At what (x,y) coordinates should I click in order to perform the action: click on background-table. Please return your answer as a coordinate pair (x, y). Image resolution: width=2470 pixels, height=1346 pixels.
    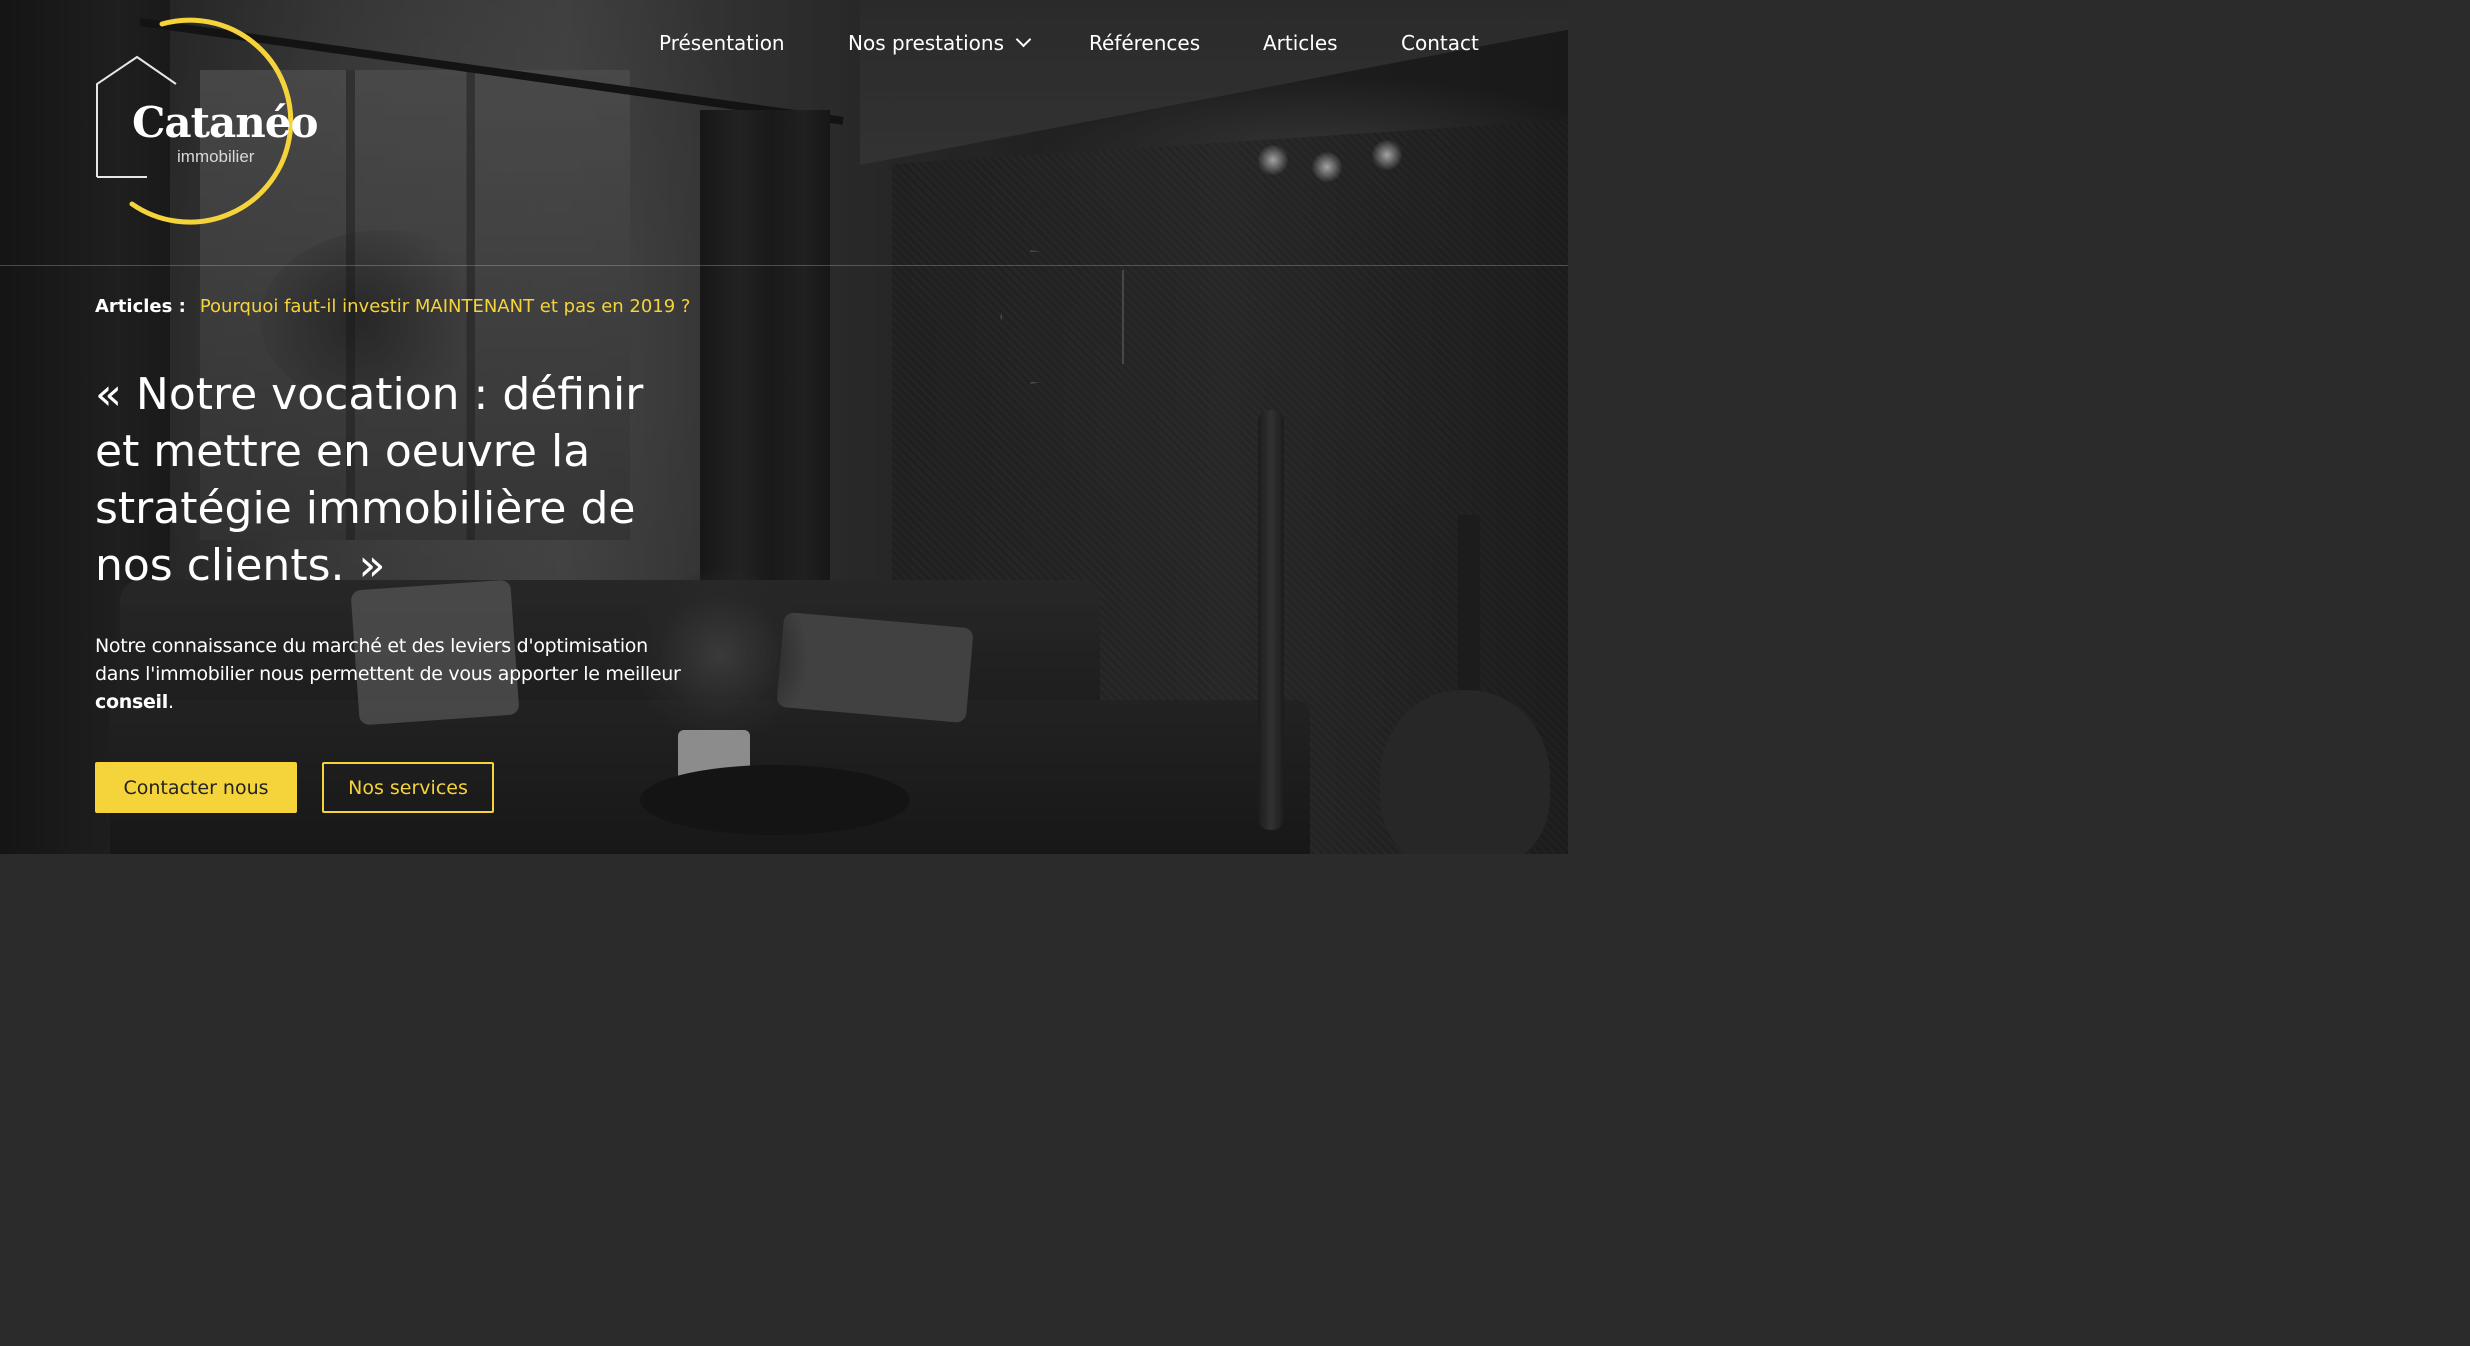
    Looking at the image, I should click on (775, 800).